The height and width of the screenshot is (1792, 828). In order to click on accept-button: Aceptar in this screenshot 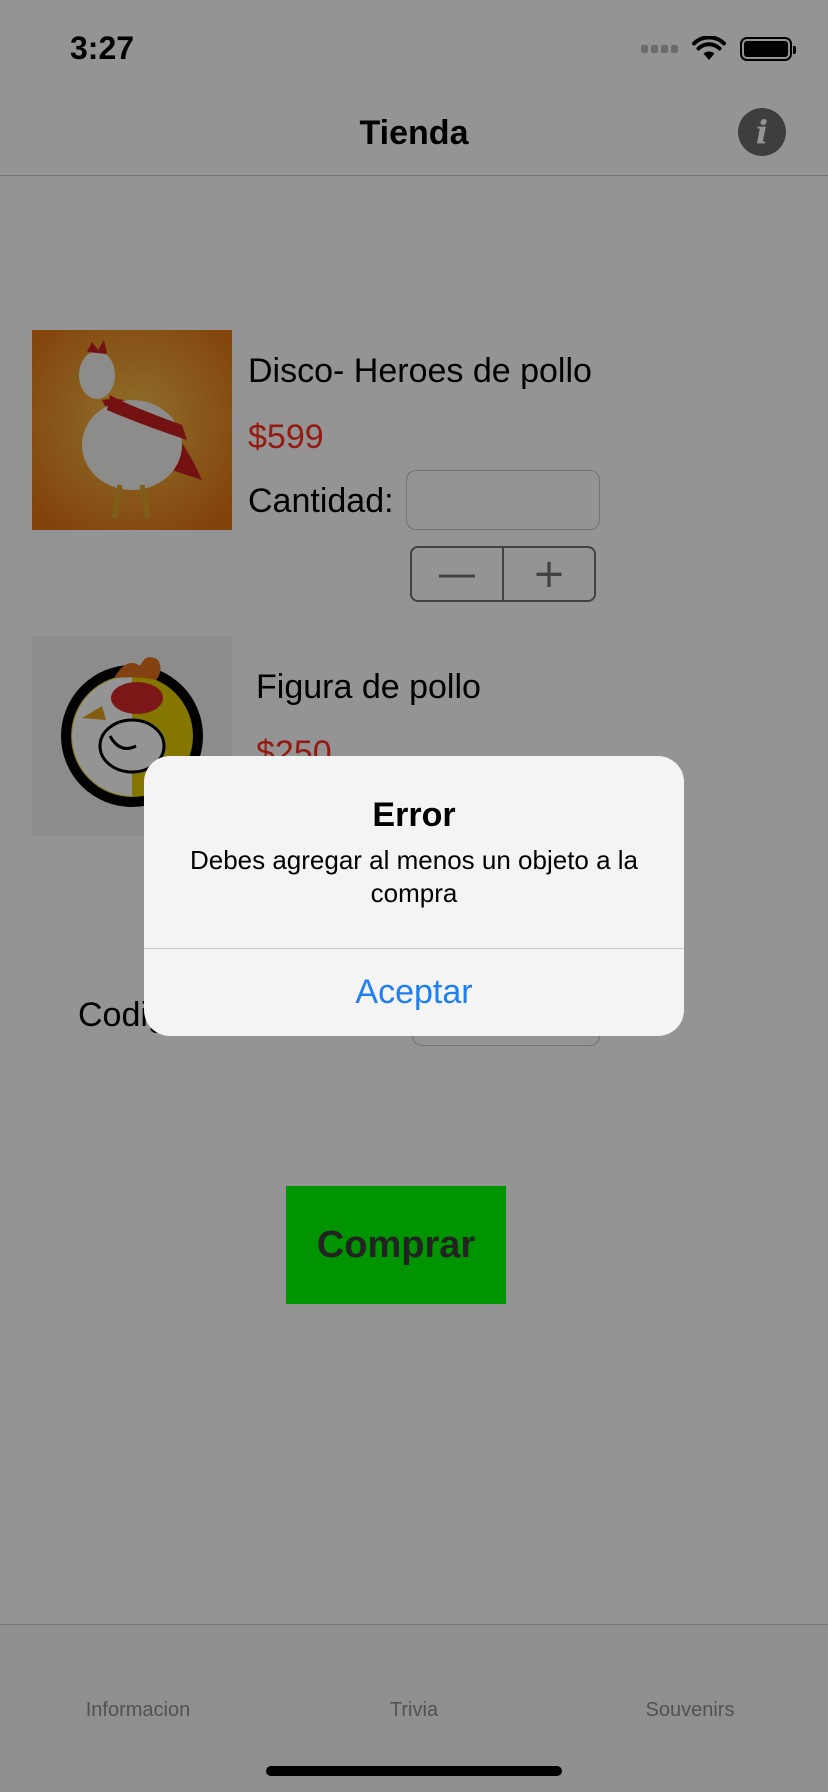, I will do `click(414, 992)`.